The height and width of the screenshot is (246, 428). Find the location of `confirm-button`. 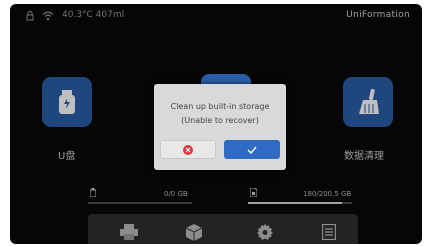

confirm-button is located at coordinates (252, 149).